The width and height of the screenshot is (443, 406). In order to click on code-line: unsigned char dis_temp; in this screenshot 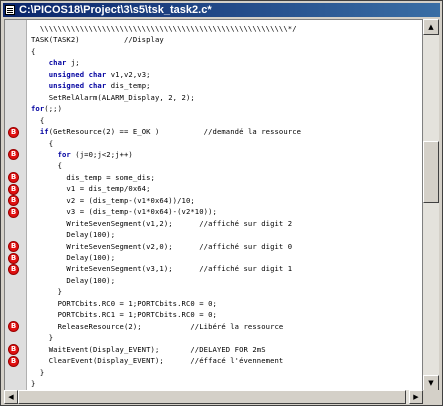, I will do `click(91, 86)`.